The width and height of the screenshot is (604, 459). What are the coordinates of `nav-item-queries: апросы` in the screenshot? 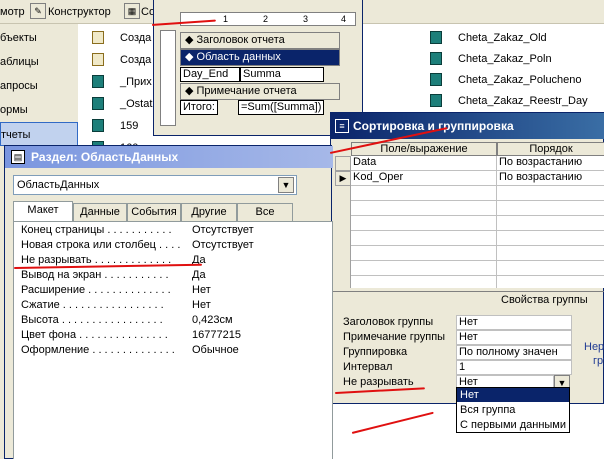 It's located at (39, 86).